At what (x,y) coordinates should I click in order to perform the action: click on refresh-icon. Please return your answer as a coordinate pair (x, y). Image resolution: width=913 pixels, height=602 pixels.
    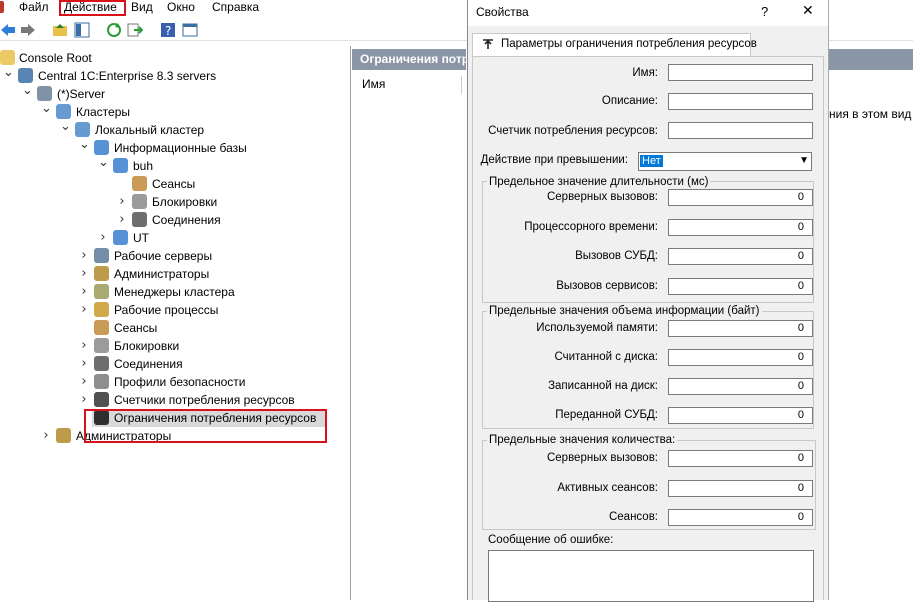
    Looking at the image, I should click on (114, 30).